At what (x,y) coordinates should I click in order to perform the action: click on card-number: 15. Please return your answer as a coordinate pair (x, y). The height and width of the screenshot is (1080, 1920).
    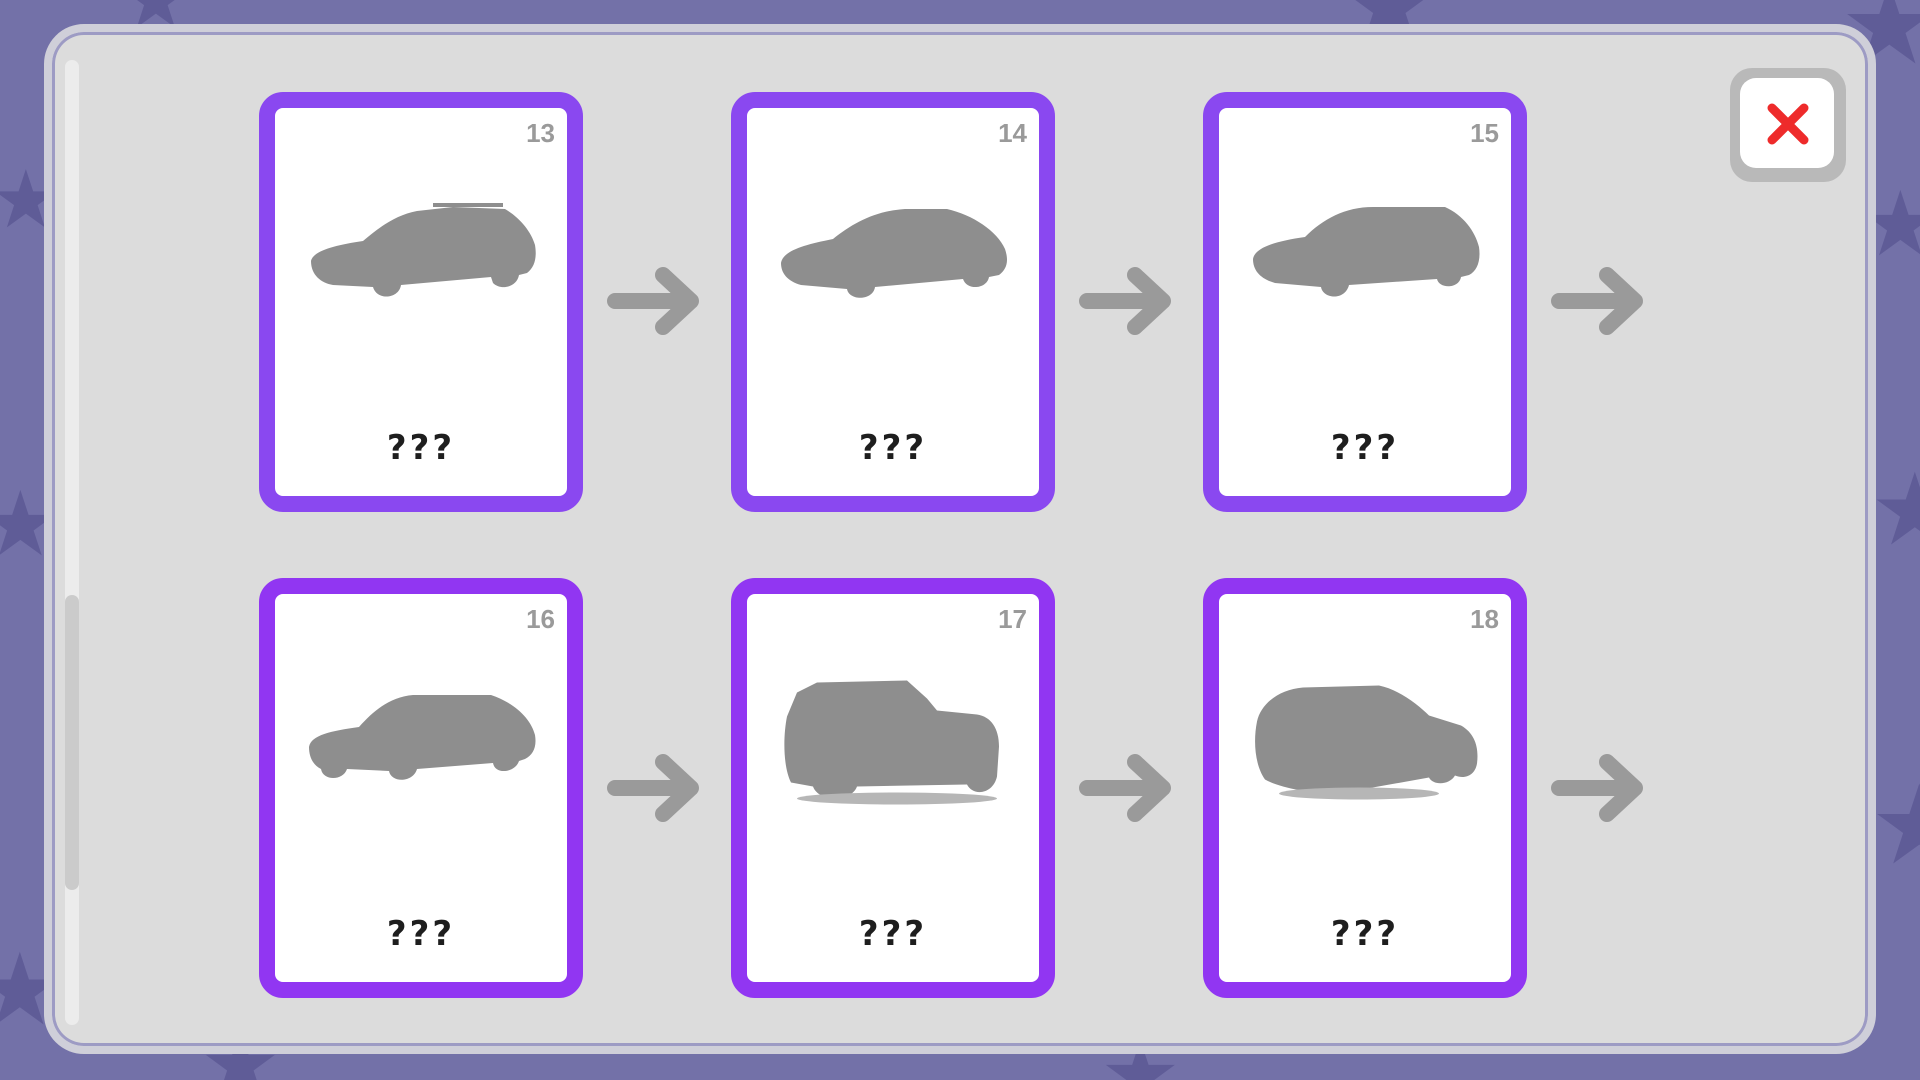
    Looking at the image, I should click on (1484, 133).